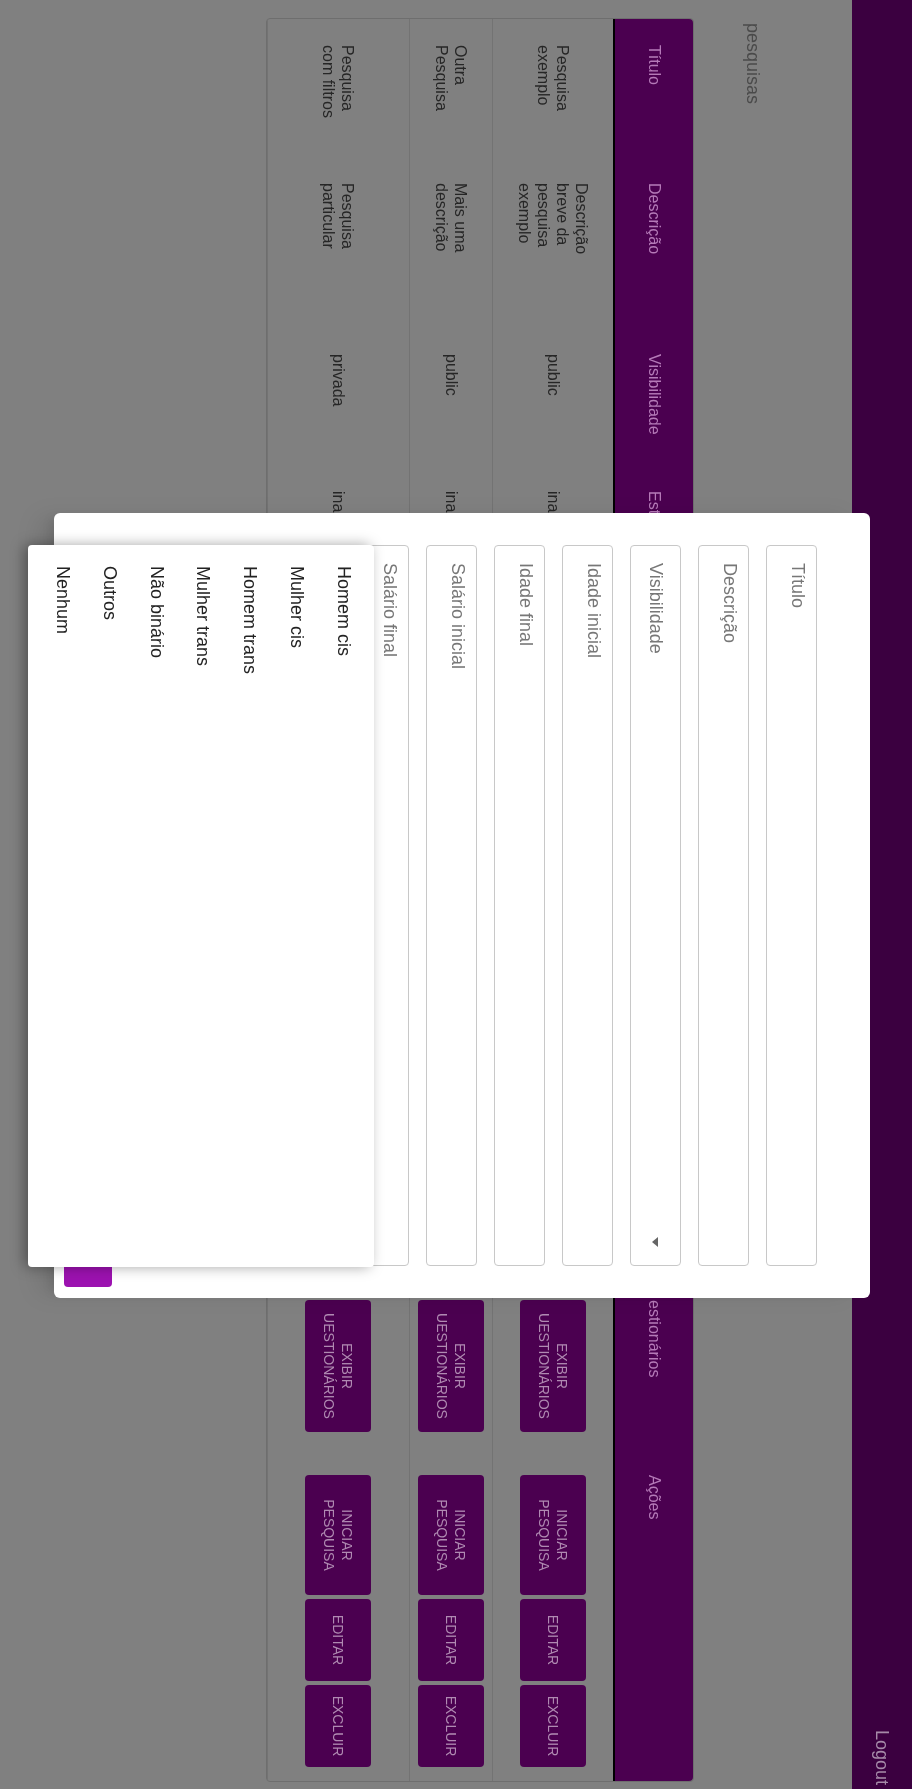 Image resolution: width=912 pixels, height=1789 pixels. Describe the element at coordinates (239, 906) in the screenshot. I see `menu-option: Homem trans` at that location.